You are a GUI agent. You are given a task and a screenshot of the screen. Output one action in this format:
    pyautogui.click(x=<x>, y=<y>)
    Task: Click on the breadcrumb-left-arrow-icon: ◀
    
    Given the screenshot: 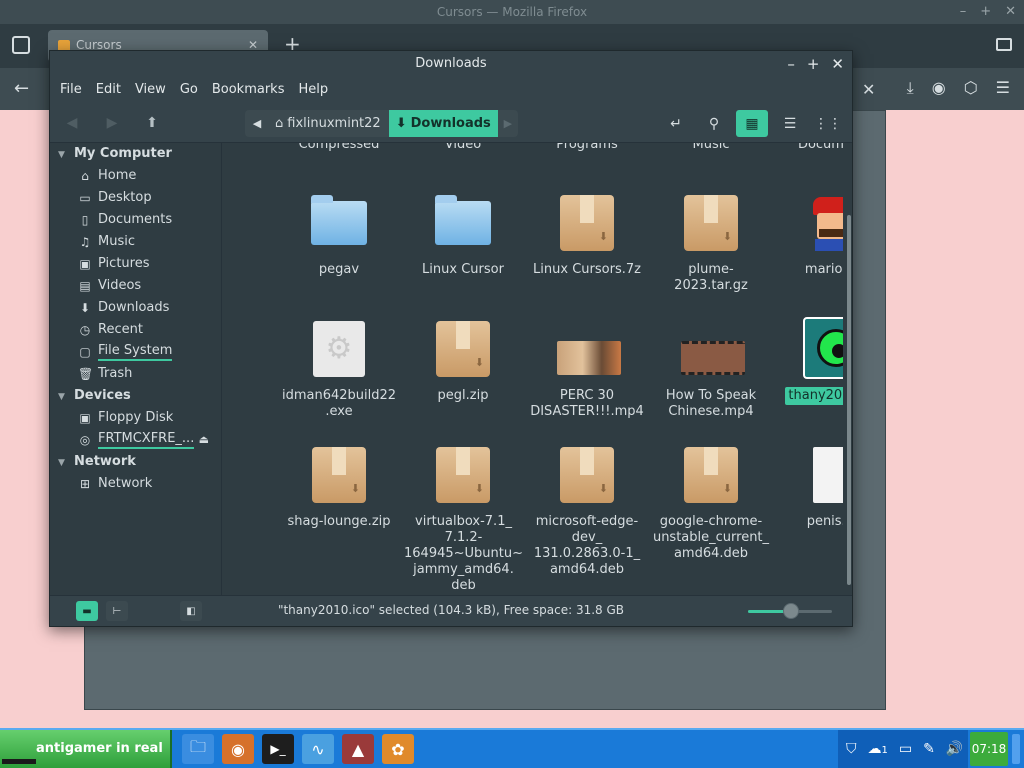 What is the action you would take?
    pyautogui.click(x=257, y=123)
    